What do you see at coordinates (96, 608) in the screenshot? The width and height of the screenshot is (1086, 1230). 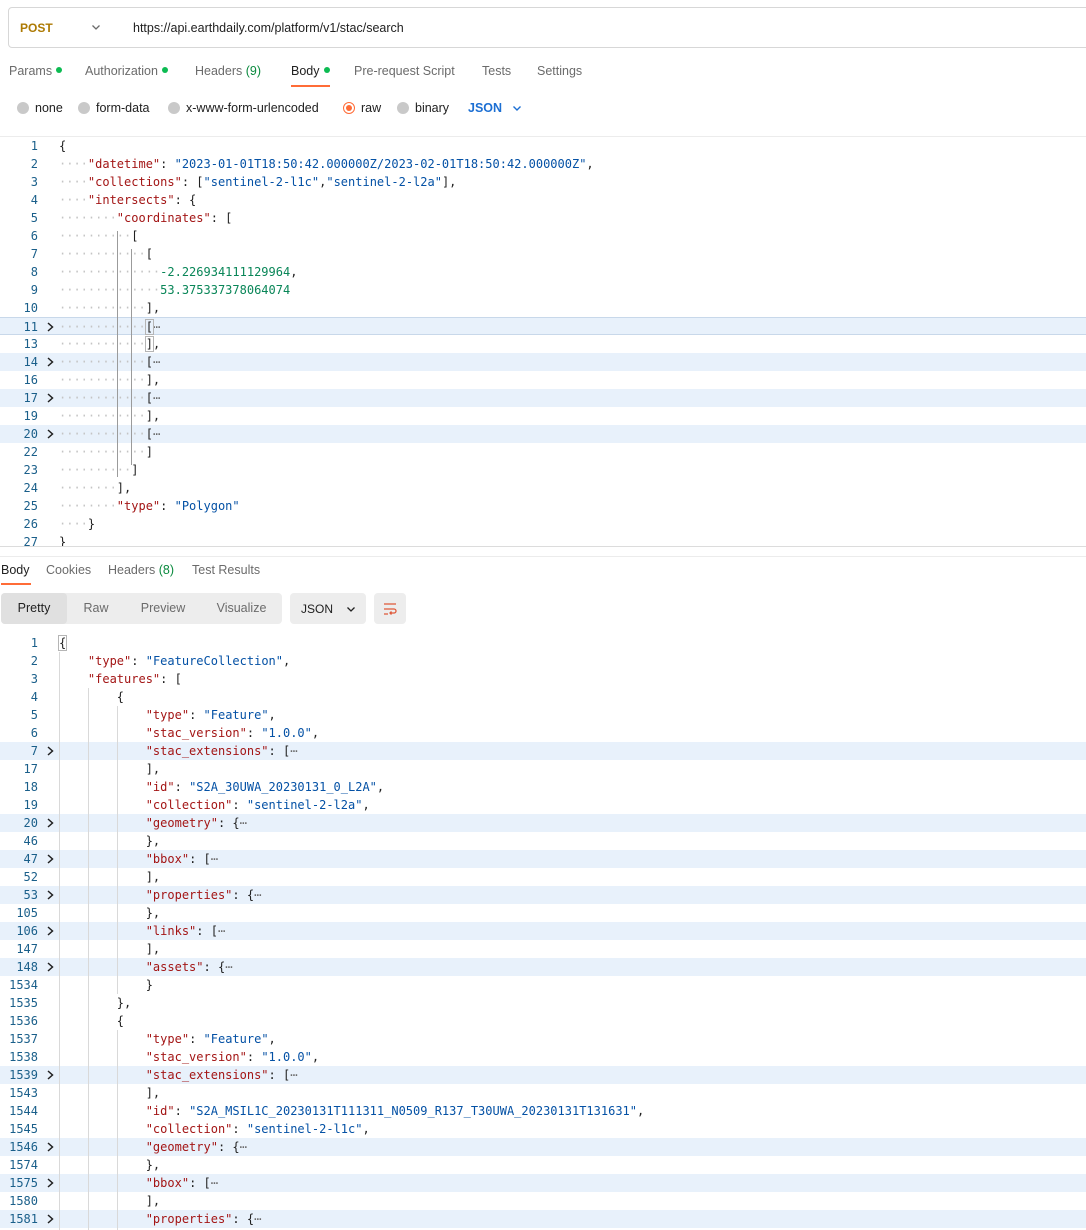 I see `view-raw-button: Raw` at bounding box center [96, 608].